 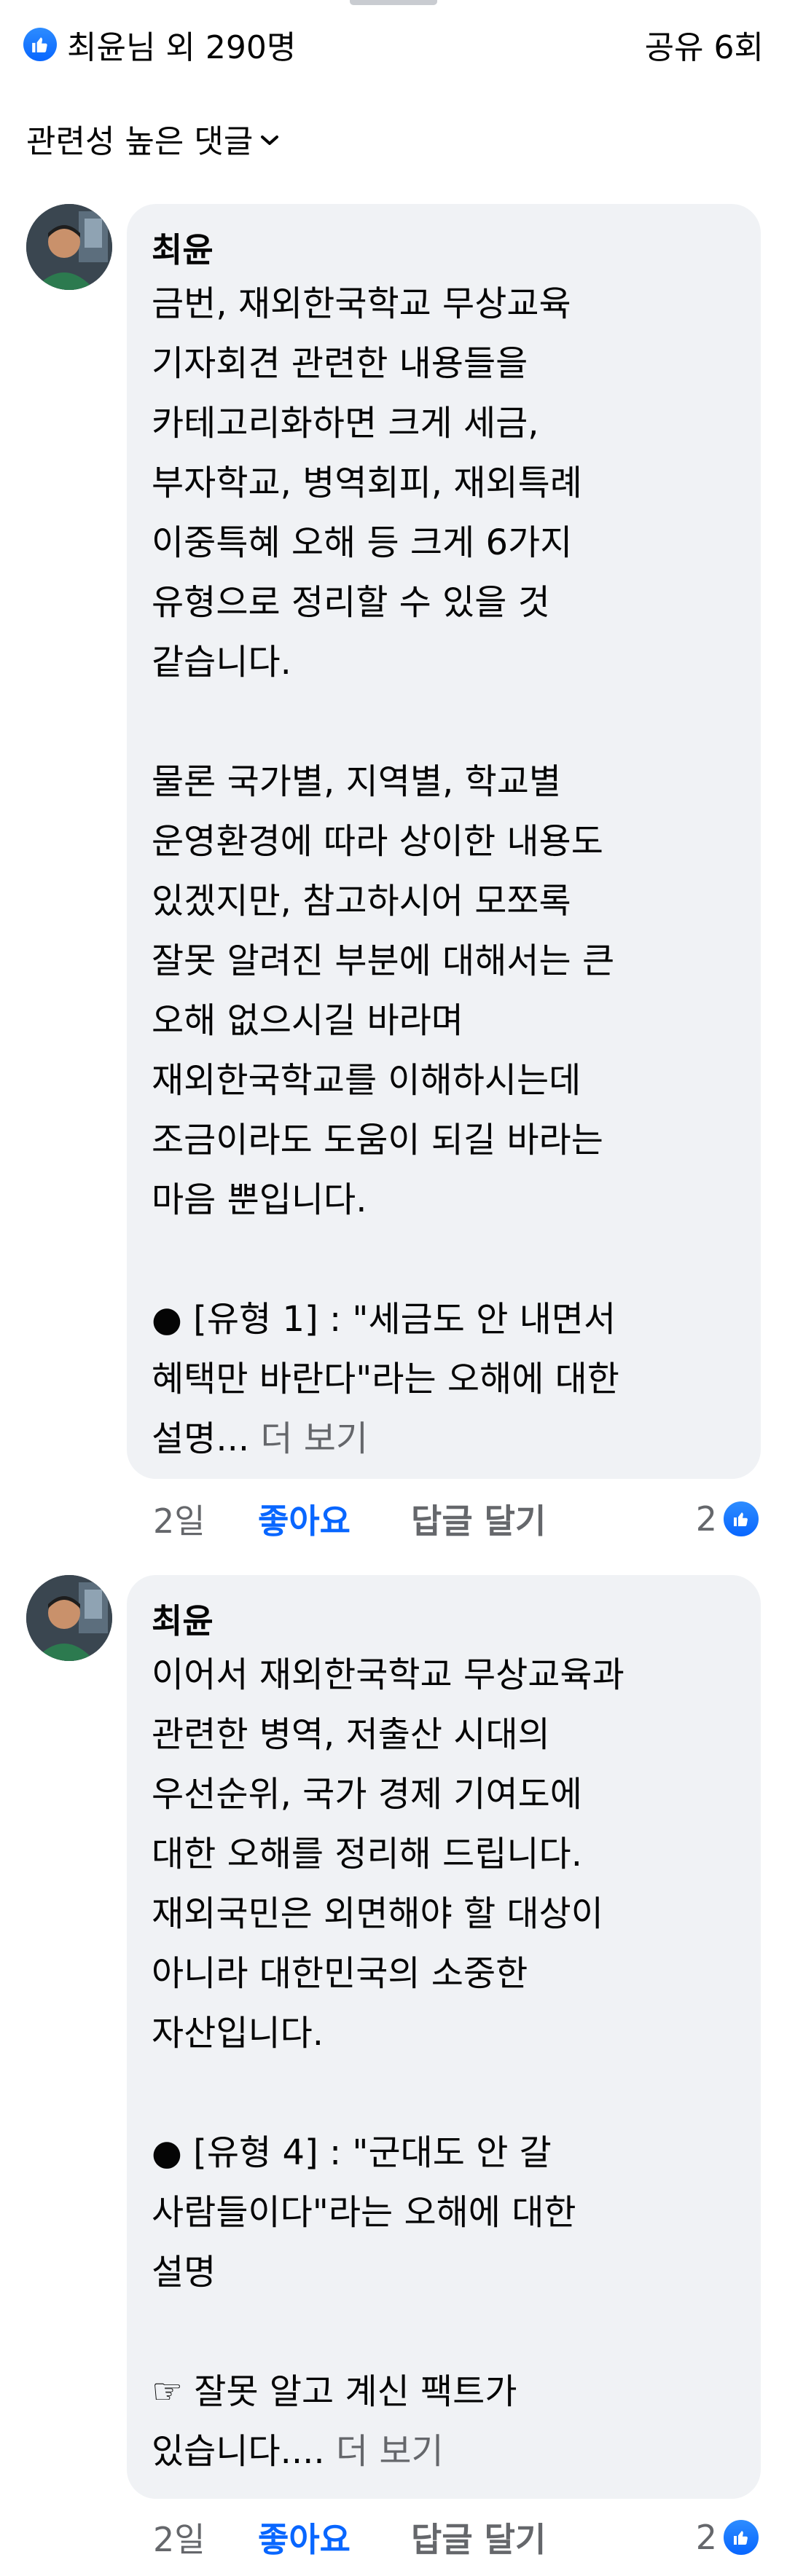 I want to click on shares-count: 공유 6회, so click(x=705, y=44).